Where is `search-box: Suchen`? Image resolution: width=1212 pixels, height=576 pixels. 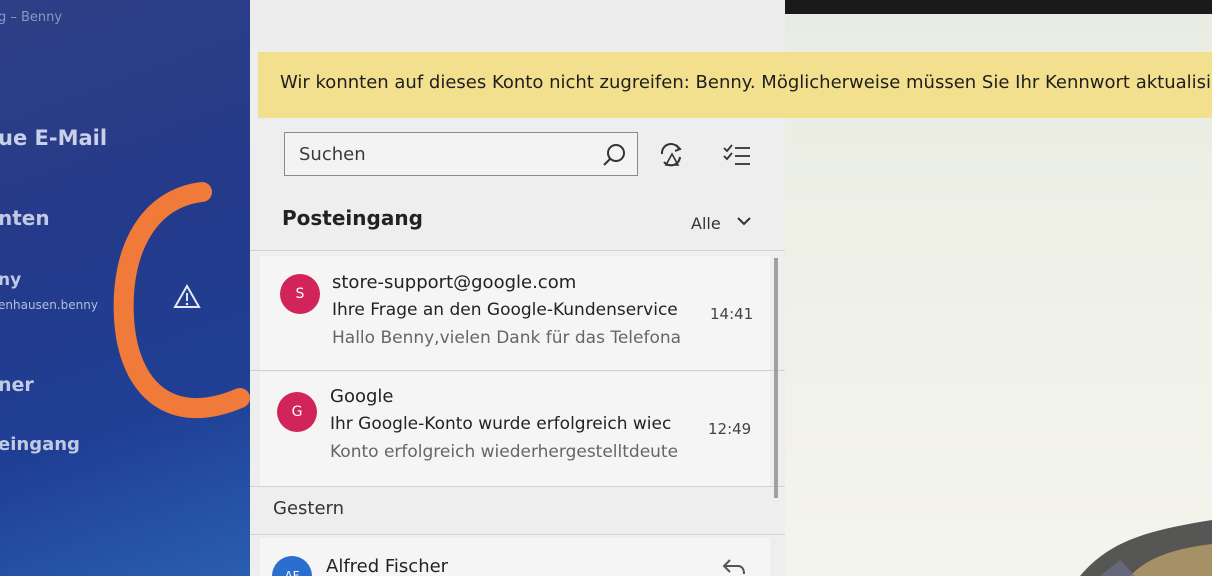
search-box: Suchen is located at coordinates (461, 154).